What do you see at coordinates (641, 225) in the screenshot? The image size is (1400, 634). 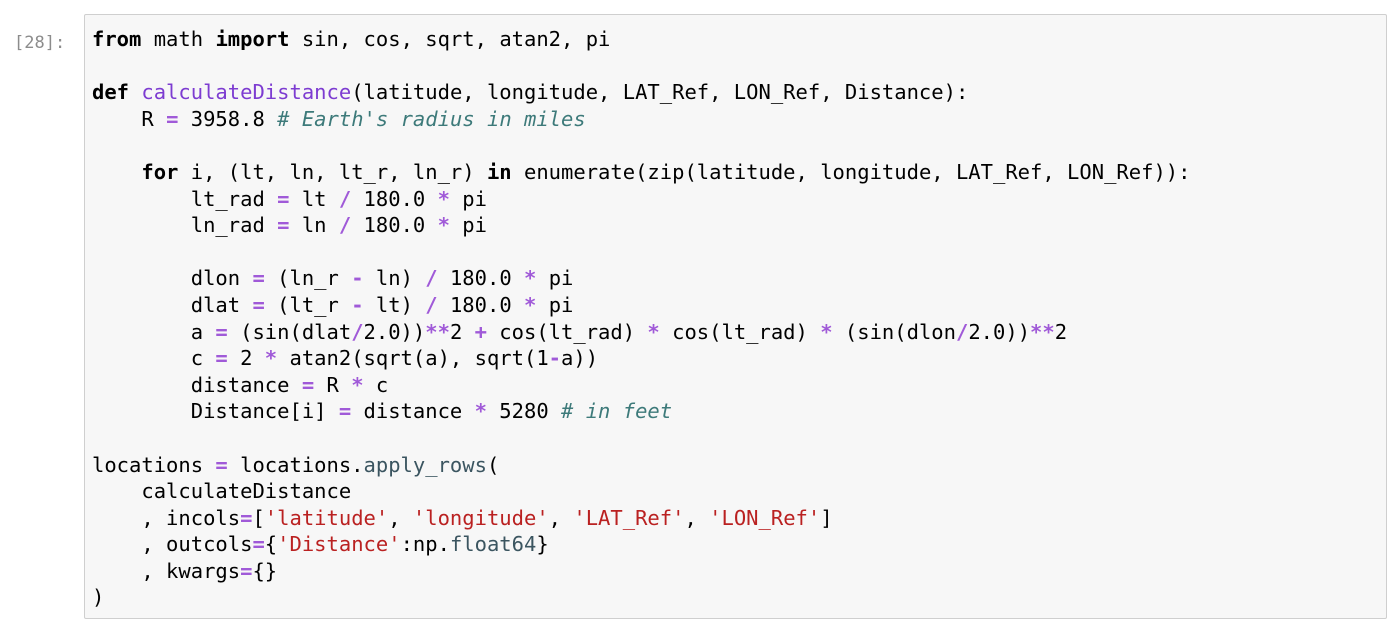 I see `code-line: ln_rad = ln / 180.0 * pi` at bounding box center [641, 225].